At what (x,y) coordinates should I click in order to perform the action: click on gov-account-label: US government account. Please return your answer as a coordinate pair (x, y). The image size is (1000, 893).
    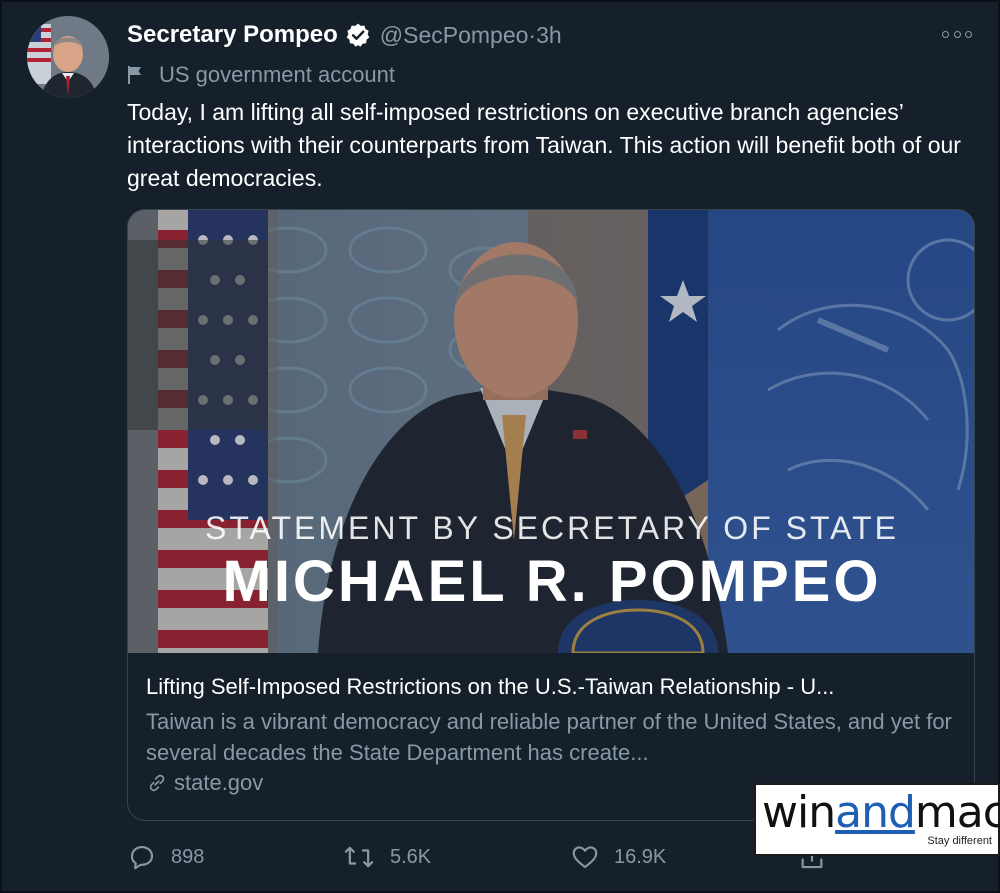
    Looking at the image, I should click on (261, 75).